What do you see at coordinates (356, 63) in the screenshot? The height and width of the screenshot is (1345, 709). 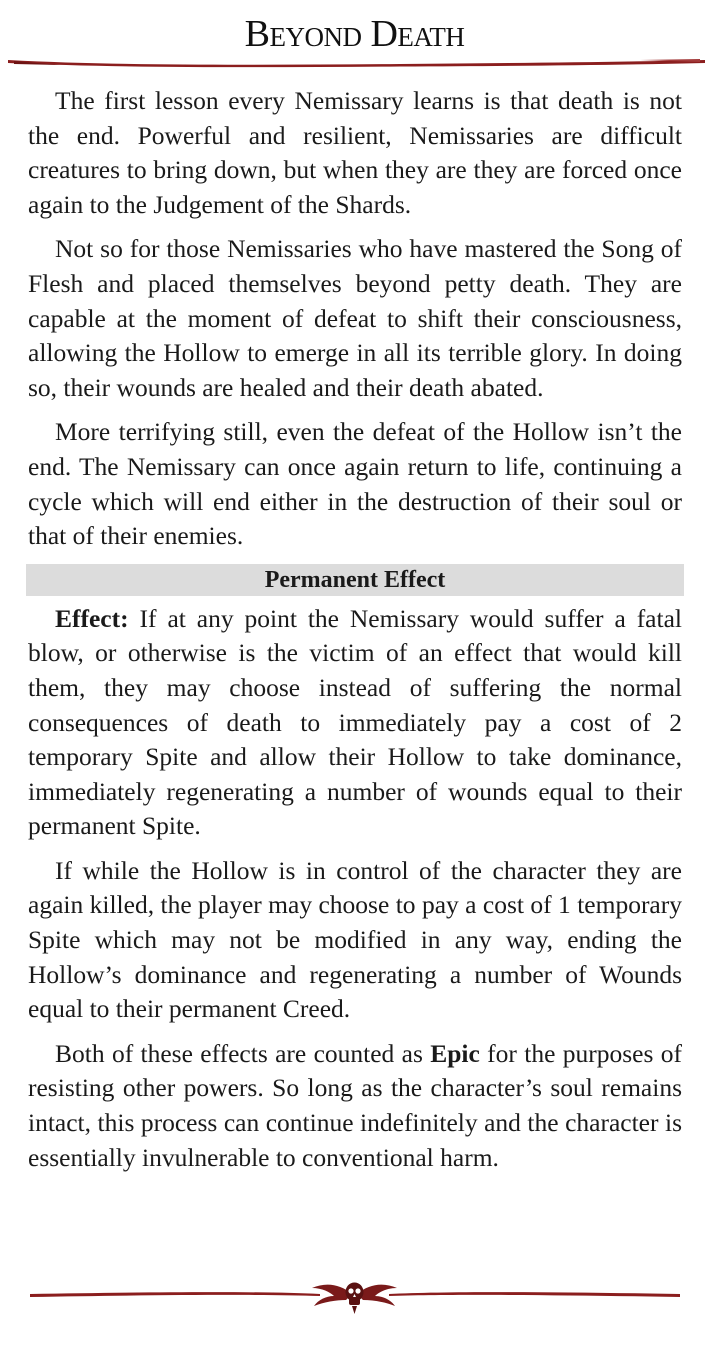 I see `title-underline-rule` at bounding box center [356, 63].